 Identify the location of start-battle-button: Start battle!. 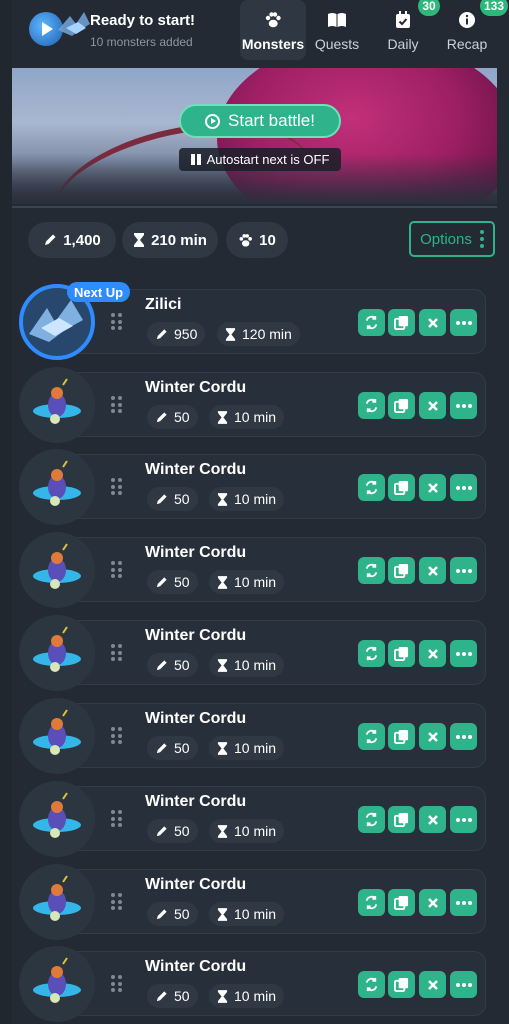
(260, 121).